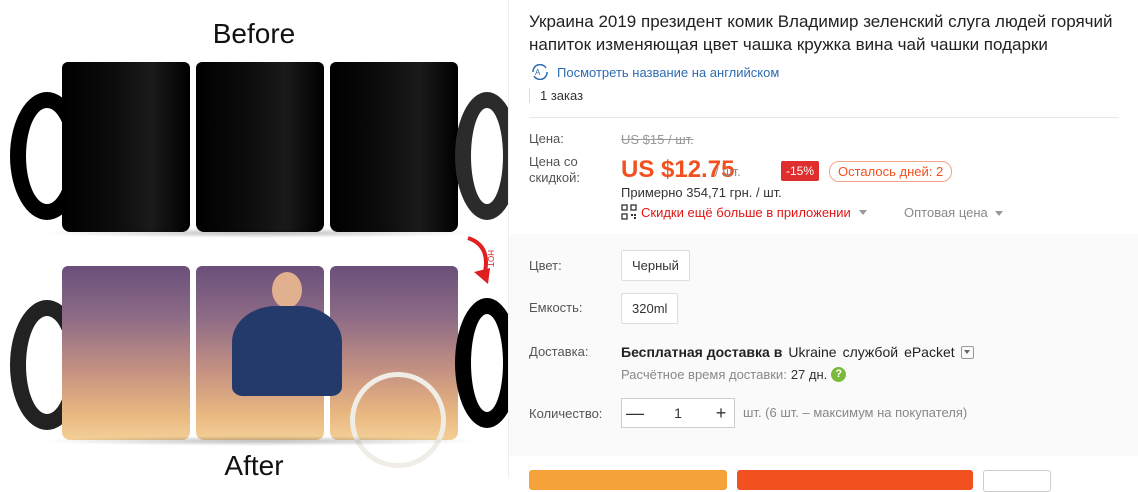 This screenshot has height=492, width=1138. I want to click on discount-price-label-line2: скидкой:, so click(554, 177).